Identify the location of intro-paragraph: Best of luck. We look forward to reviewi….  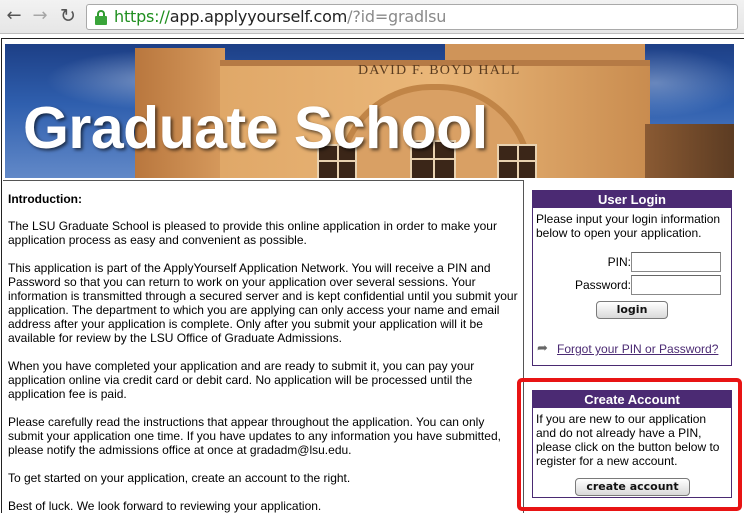
(165, 506).